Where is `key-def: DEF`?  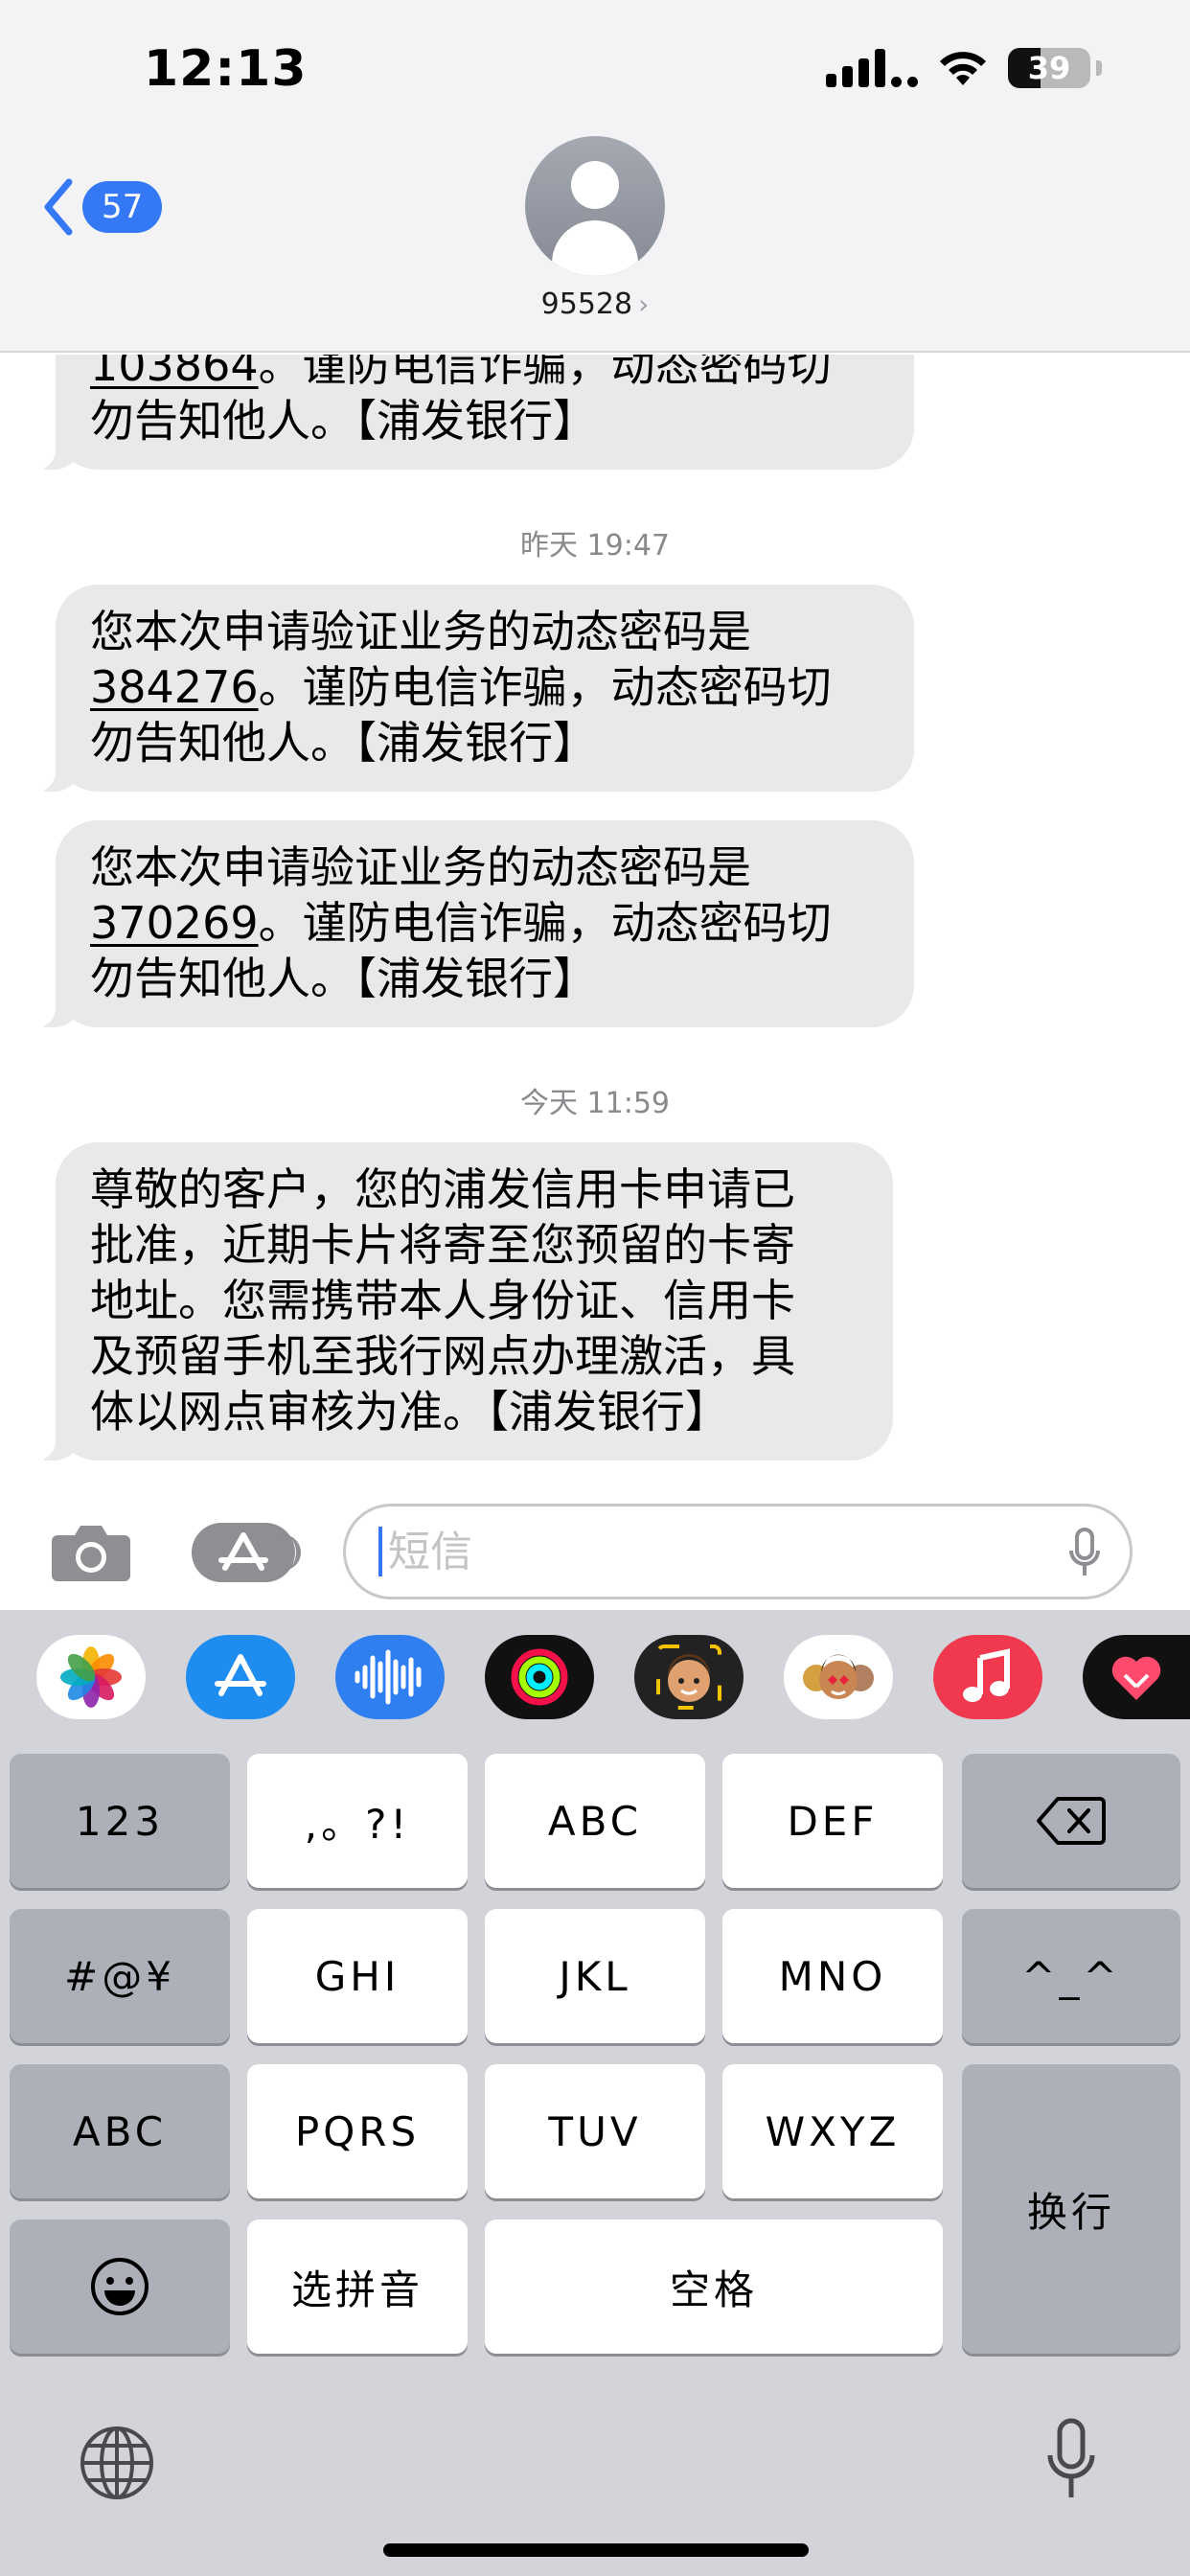
key-def: DEF is located at coordinates (833, 1821).